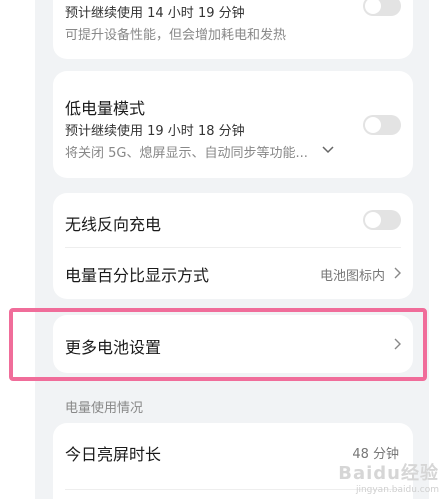  Describe the element at coordinates (137, 275) in the screenshot. I see `battery-percent-title: 电量百分比显示方式` at that location.